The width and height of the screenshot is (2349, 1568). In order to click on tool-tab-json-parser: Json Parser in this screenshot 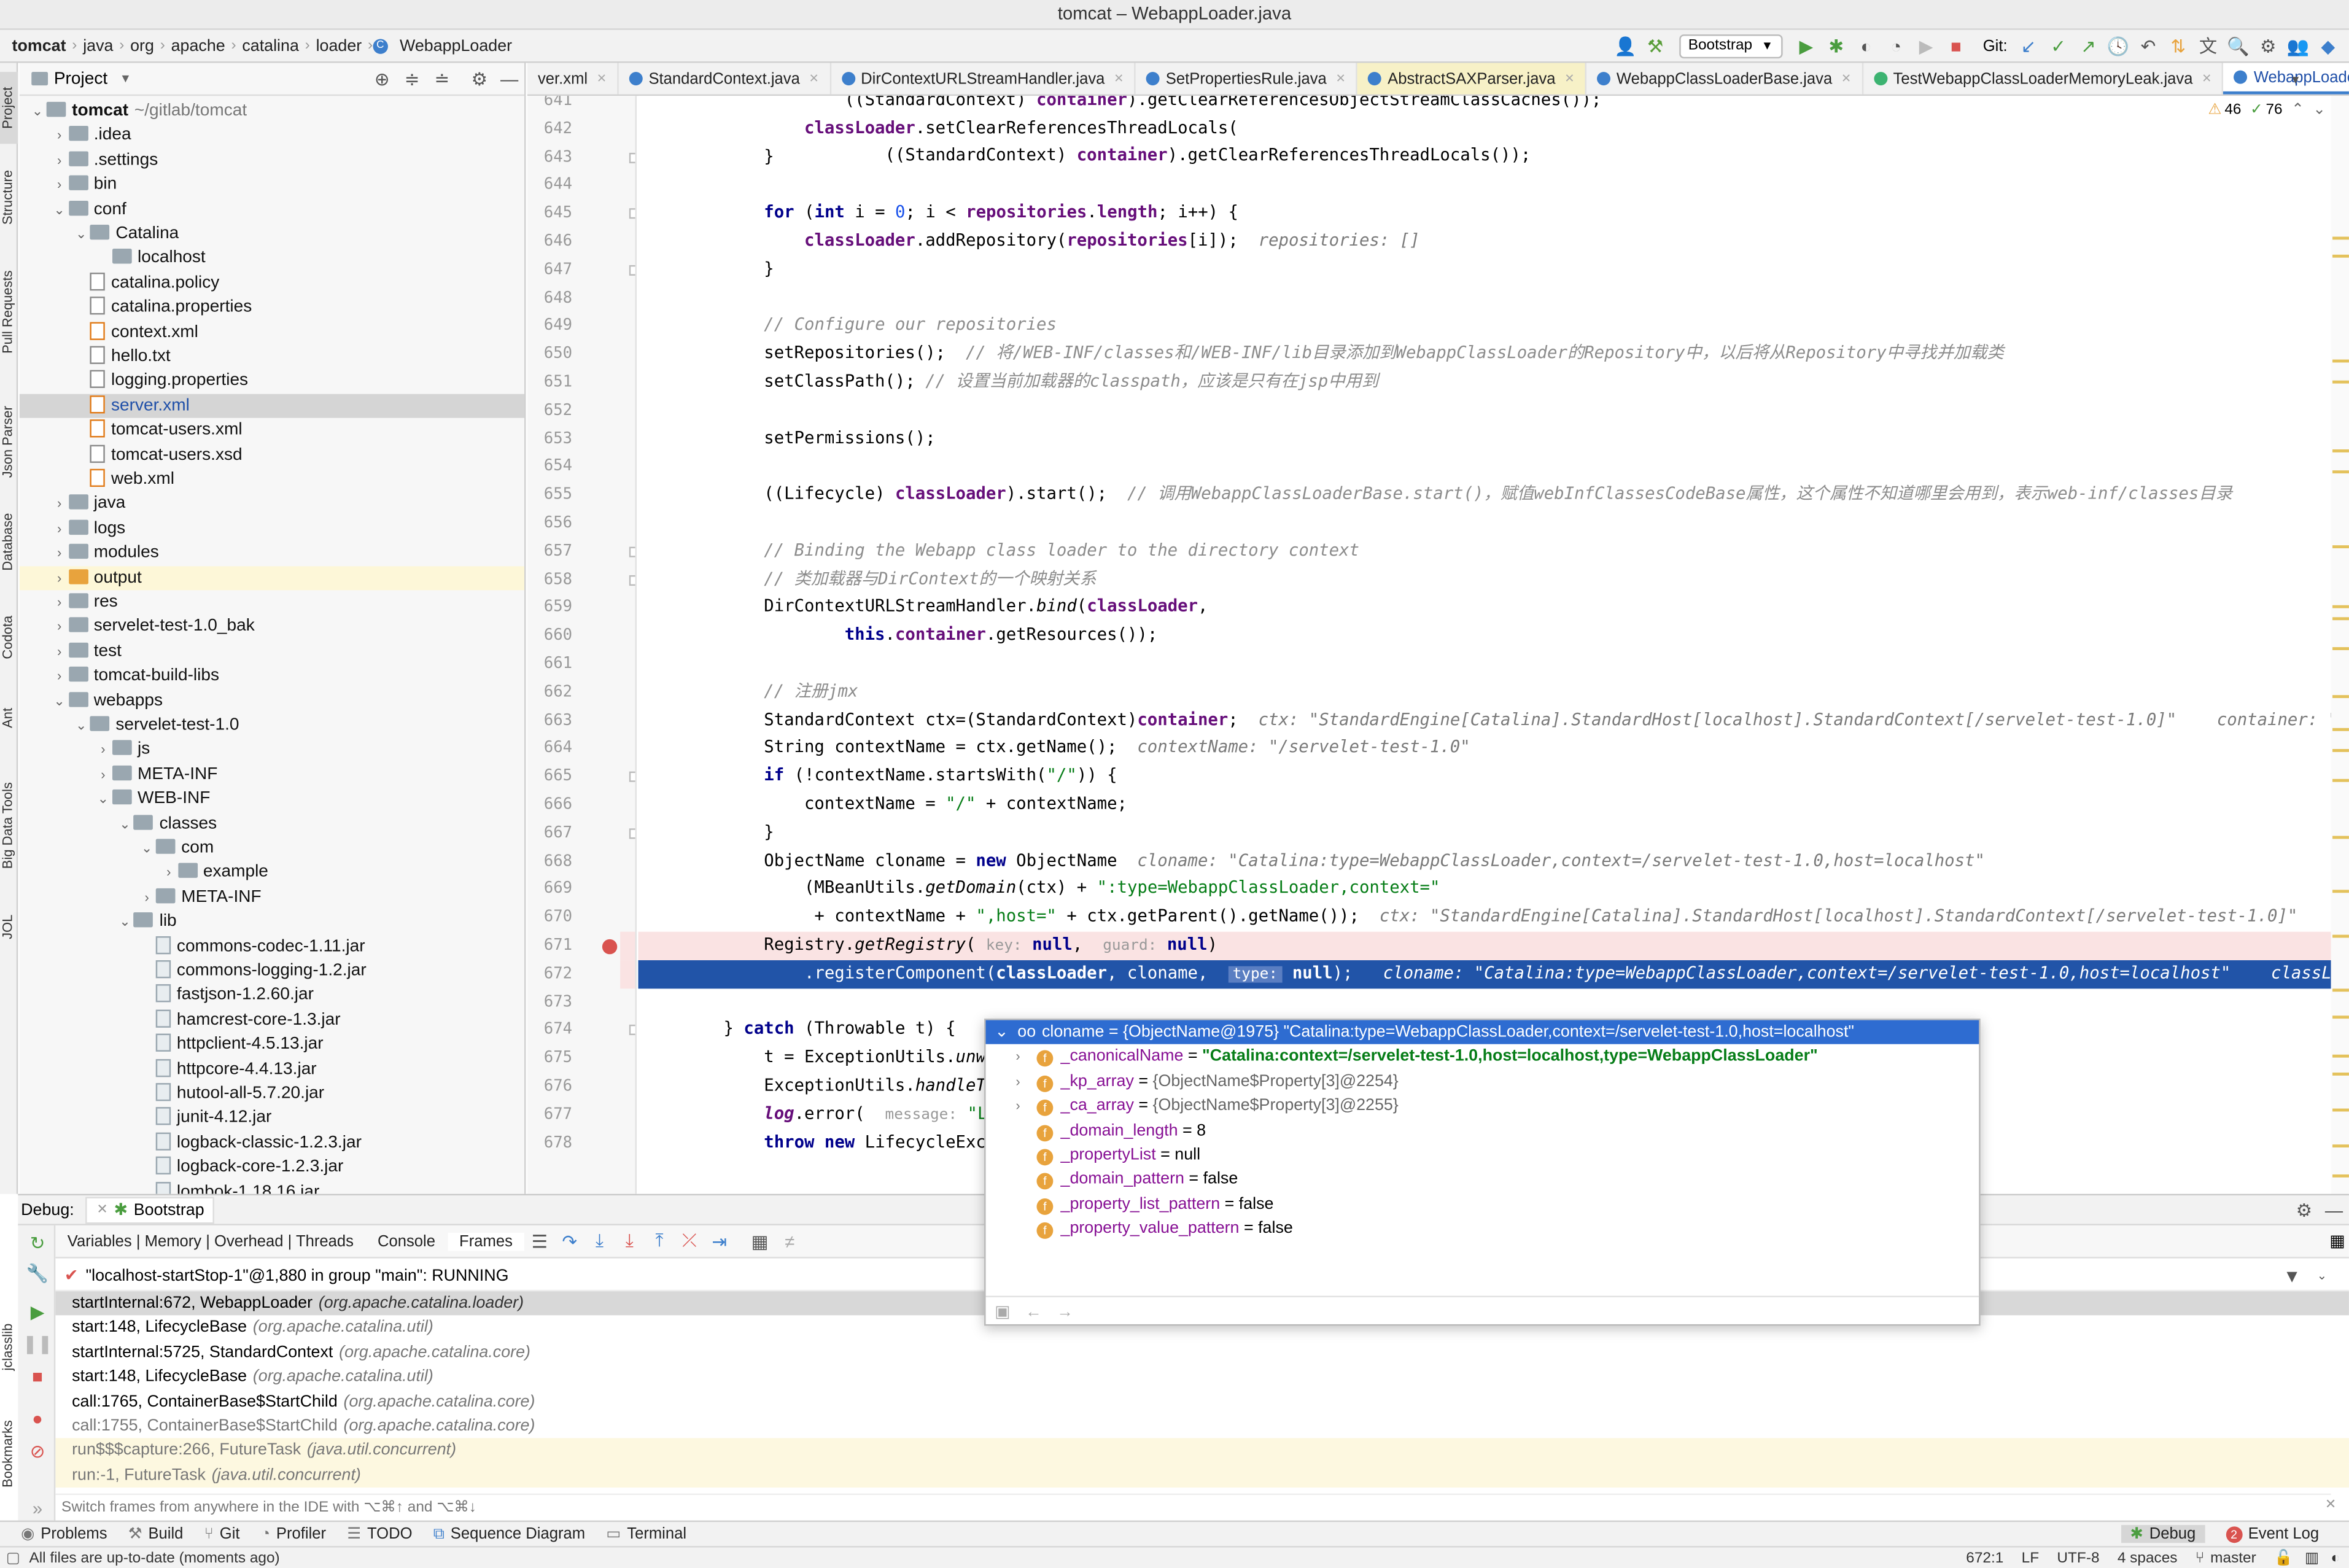, I will do `click(9, 442)`.